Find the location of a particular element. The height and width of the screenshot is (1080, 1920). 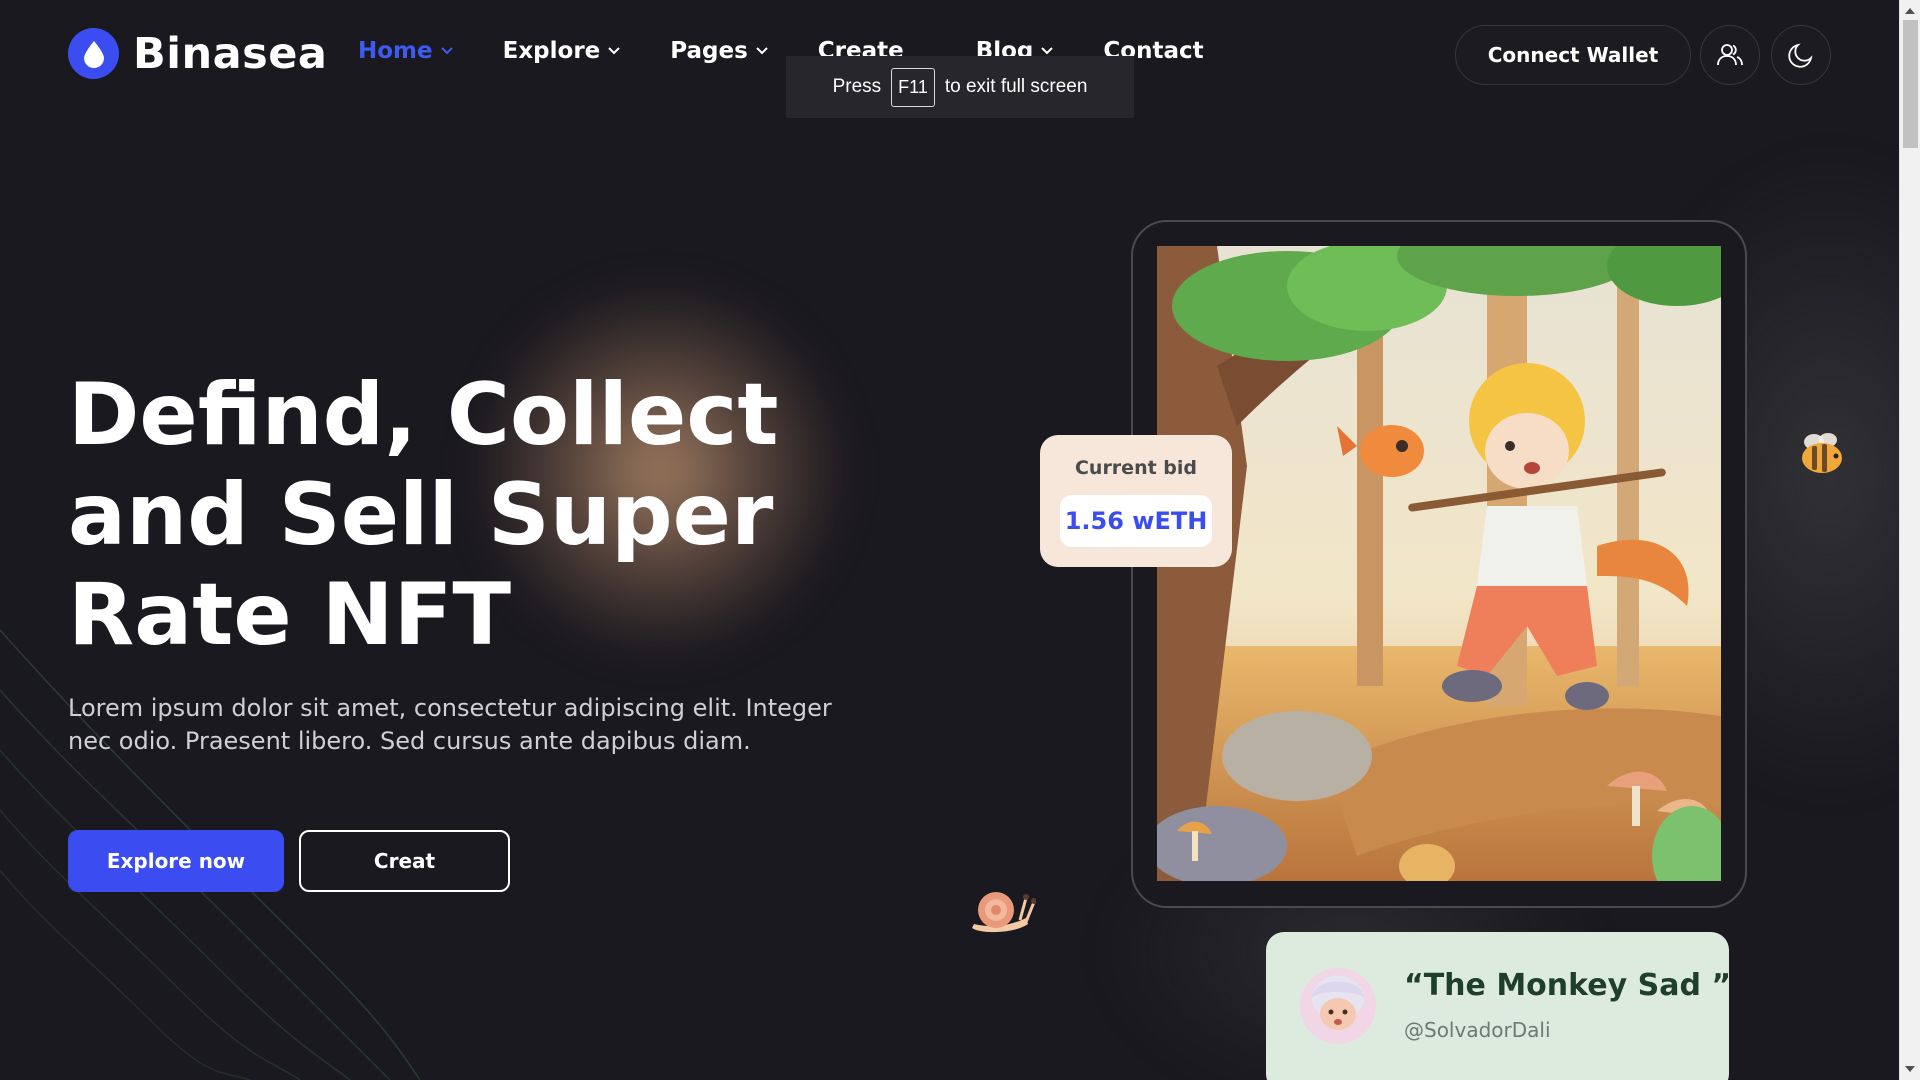

nft-author: @SolvadorDali is located at coordinates (1477, 1030).